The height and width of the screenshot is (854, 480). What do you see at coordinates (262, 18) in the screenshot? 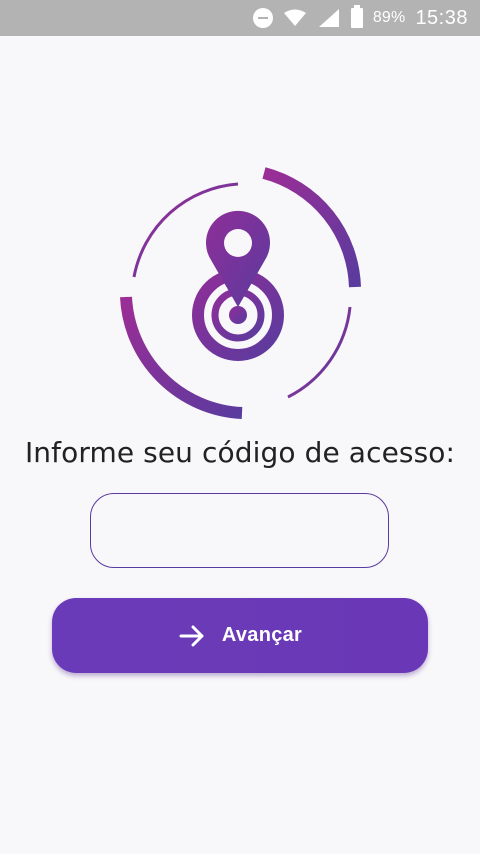
I see `do-not-disturb-icon` at bounding box center [262, 18].